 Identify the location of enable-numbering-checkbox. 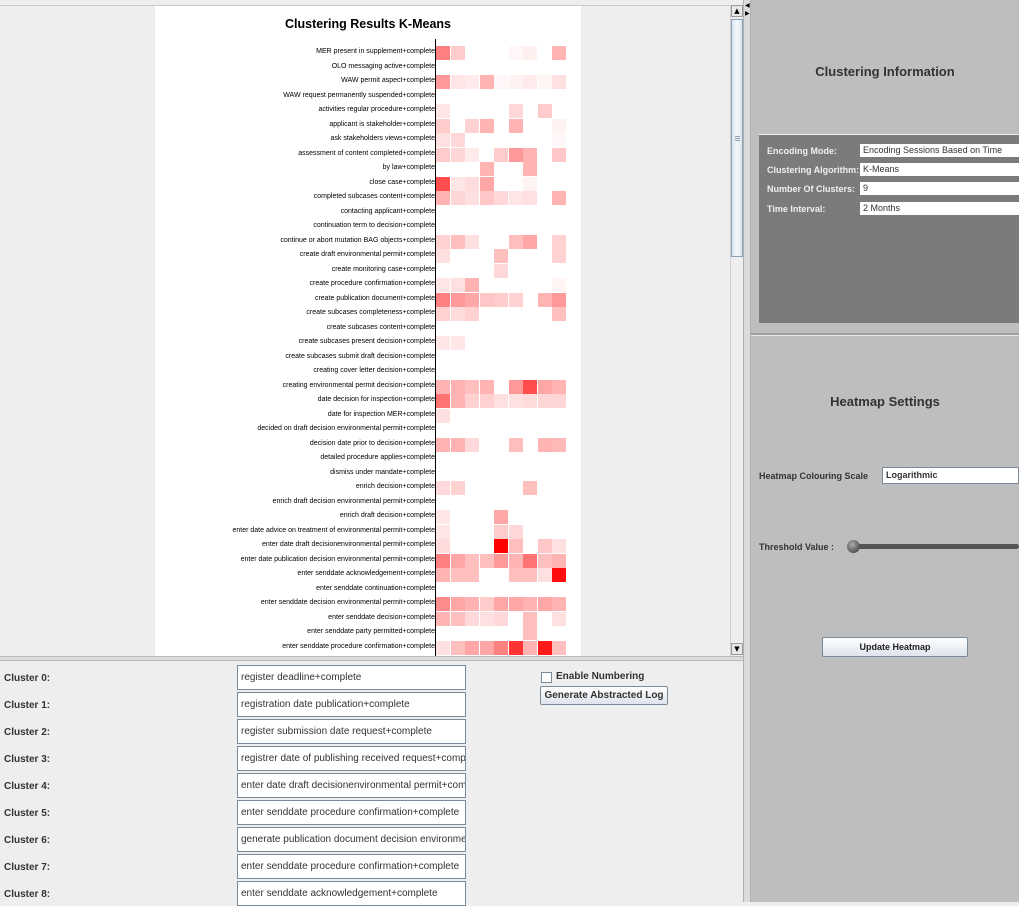
(546, 677).